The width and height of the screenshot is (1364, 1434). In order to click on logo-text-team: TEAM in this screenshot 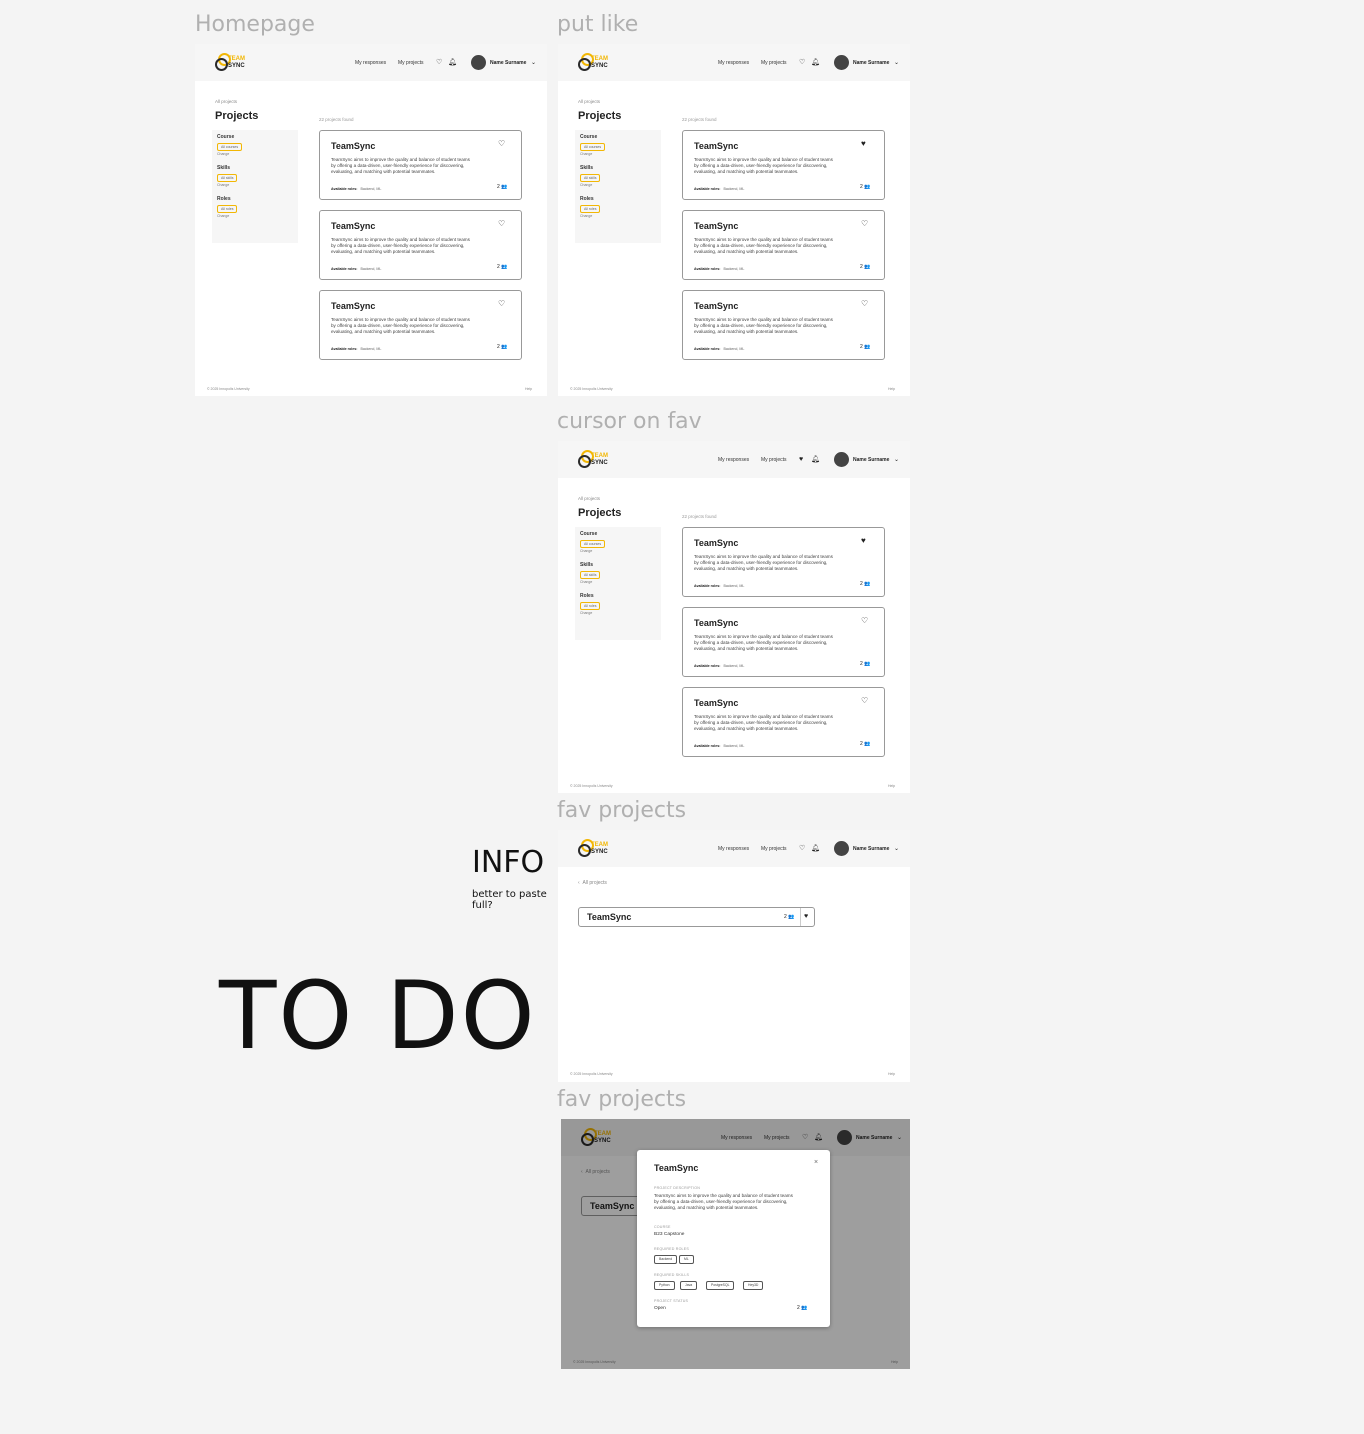, I will do `click(236, 59)`.